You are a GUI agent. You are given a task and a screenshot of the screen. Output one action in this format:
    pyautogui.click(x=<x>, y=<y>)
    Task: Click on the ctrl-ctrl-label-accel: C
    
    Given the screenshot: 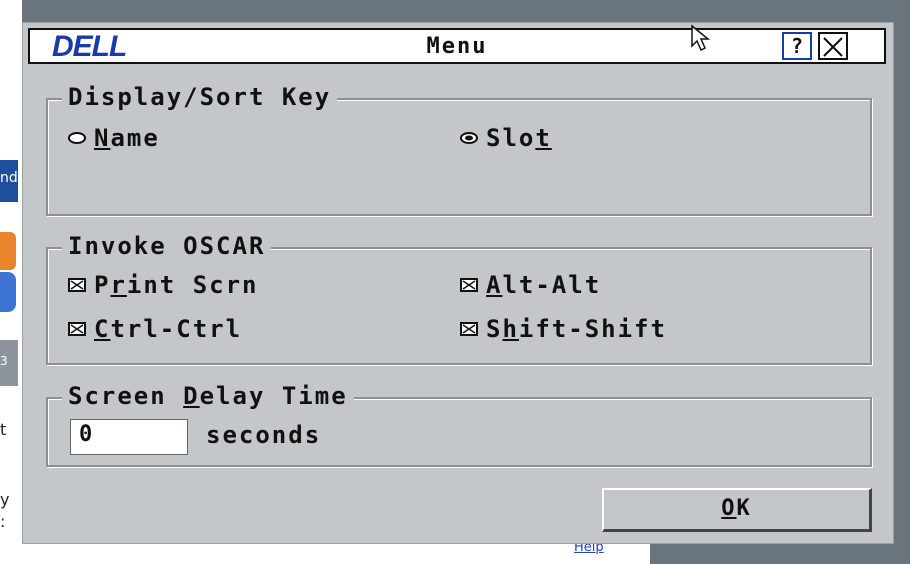 What is the action you would take?
    pyautogui.click(x=102, y=329)
    